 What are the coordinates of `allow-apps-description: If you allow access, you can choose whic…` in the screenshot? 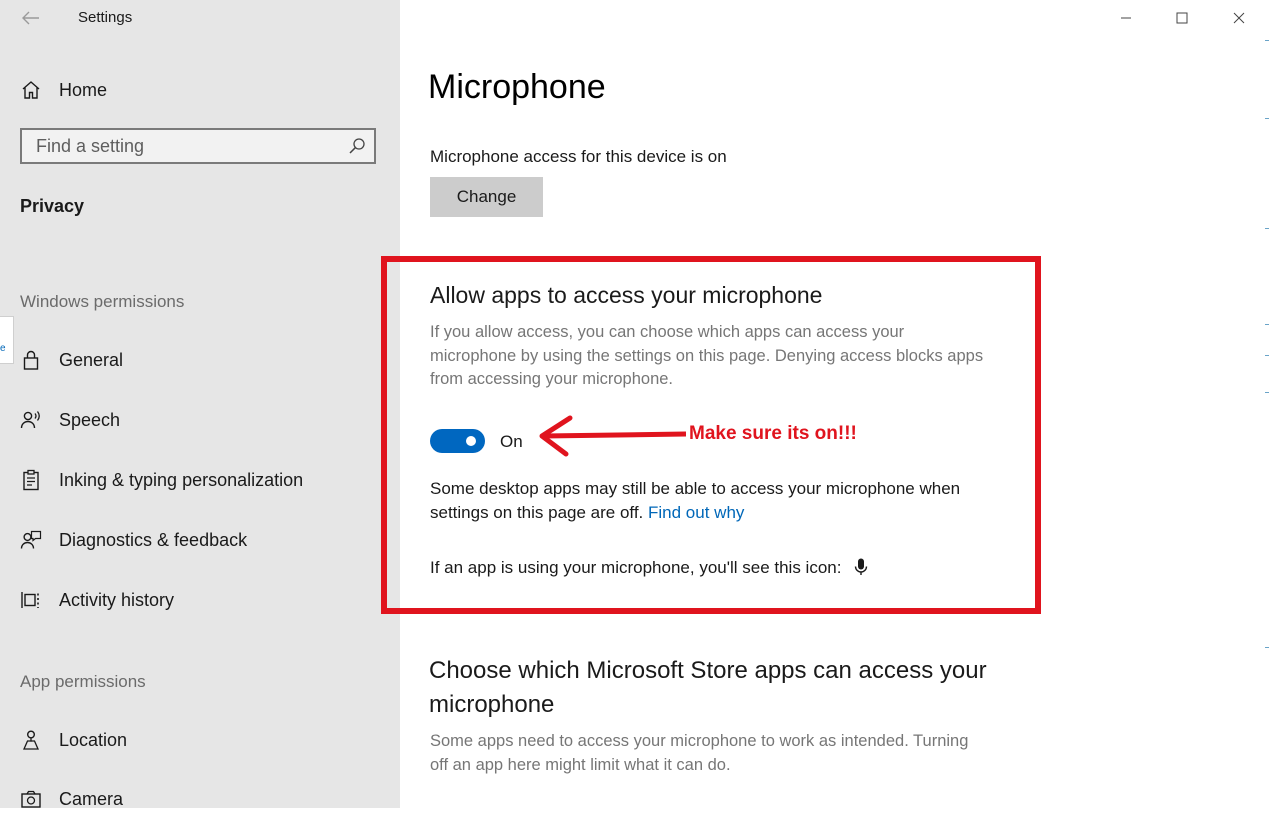 It's located at (707, 355).